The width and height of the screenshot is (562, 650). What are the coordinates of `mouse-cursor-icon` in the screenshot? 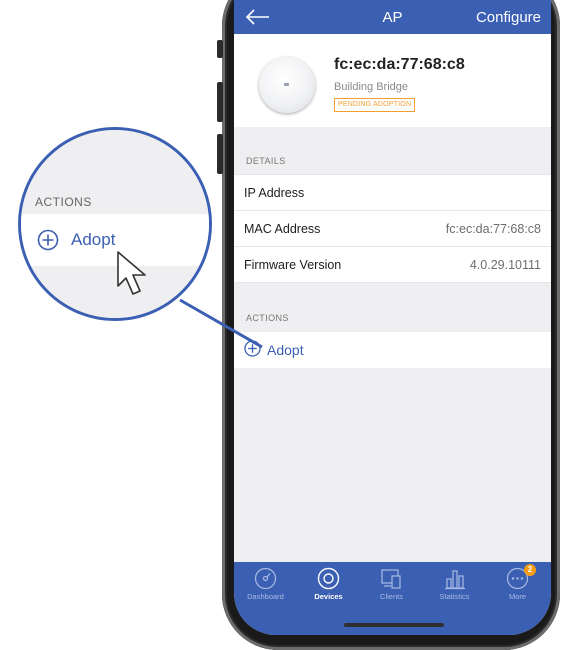 It's located at (131, 273).